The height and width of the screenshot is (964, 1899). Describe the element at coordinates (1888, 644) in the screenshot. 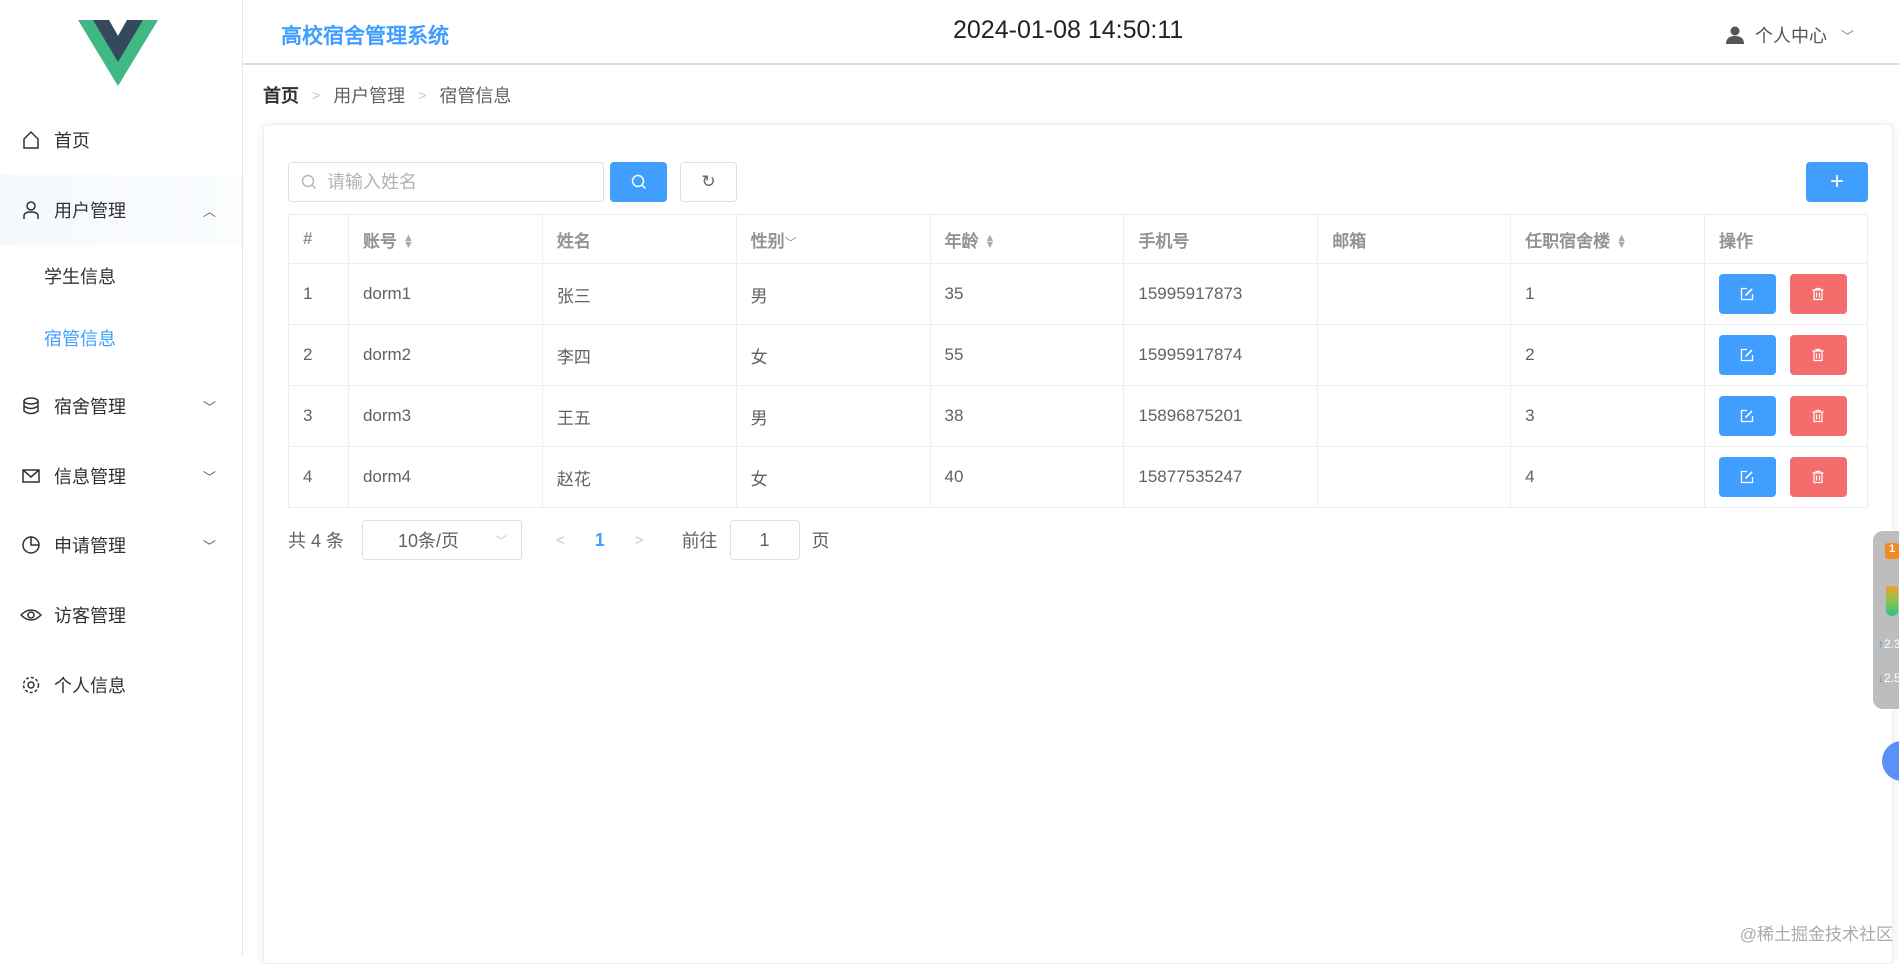

I see `upload-speed: ↑2.3` at that location.